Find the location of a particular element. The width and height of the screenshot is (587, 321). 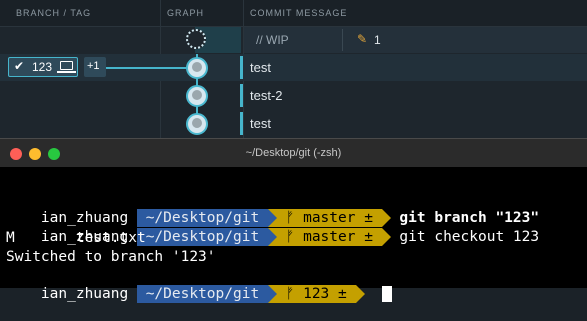

wip-row: // WIP ✎ 1 is located at coordinates (293, 41).